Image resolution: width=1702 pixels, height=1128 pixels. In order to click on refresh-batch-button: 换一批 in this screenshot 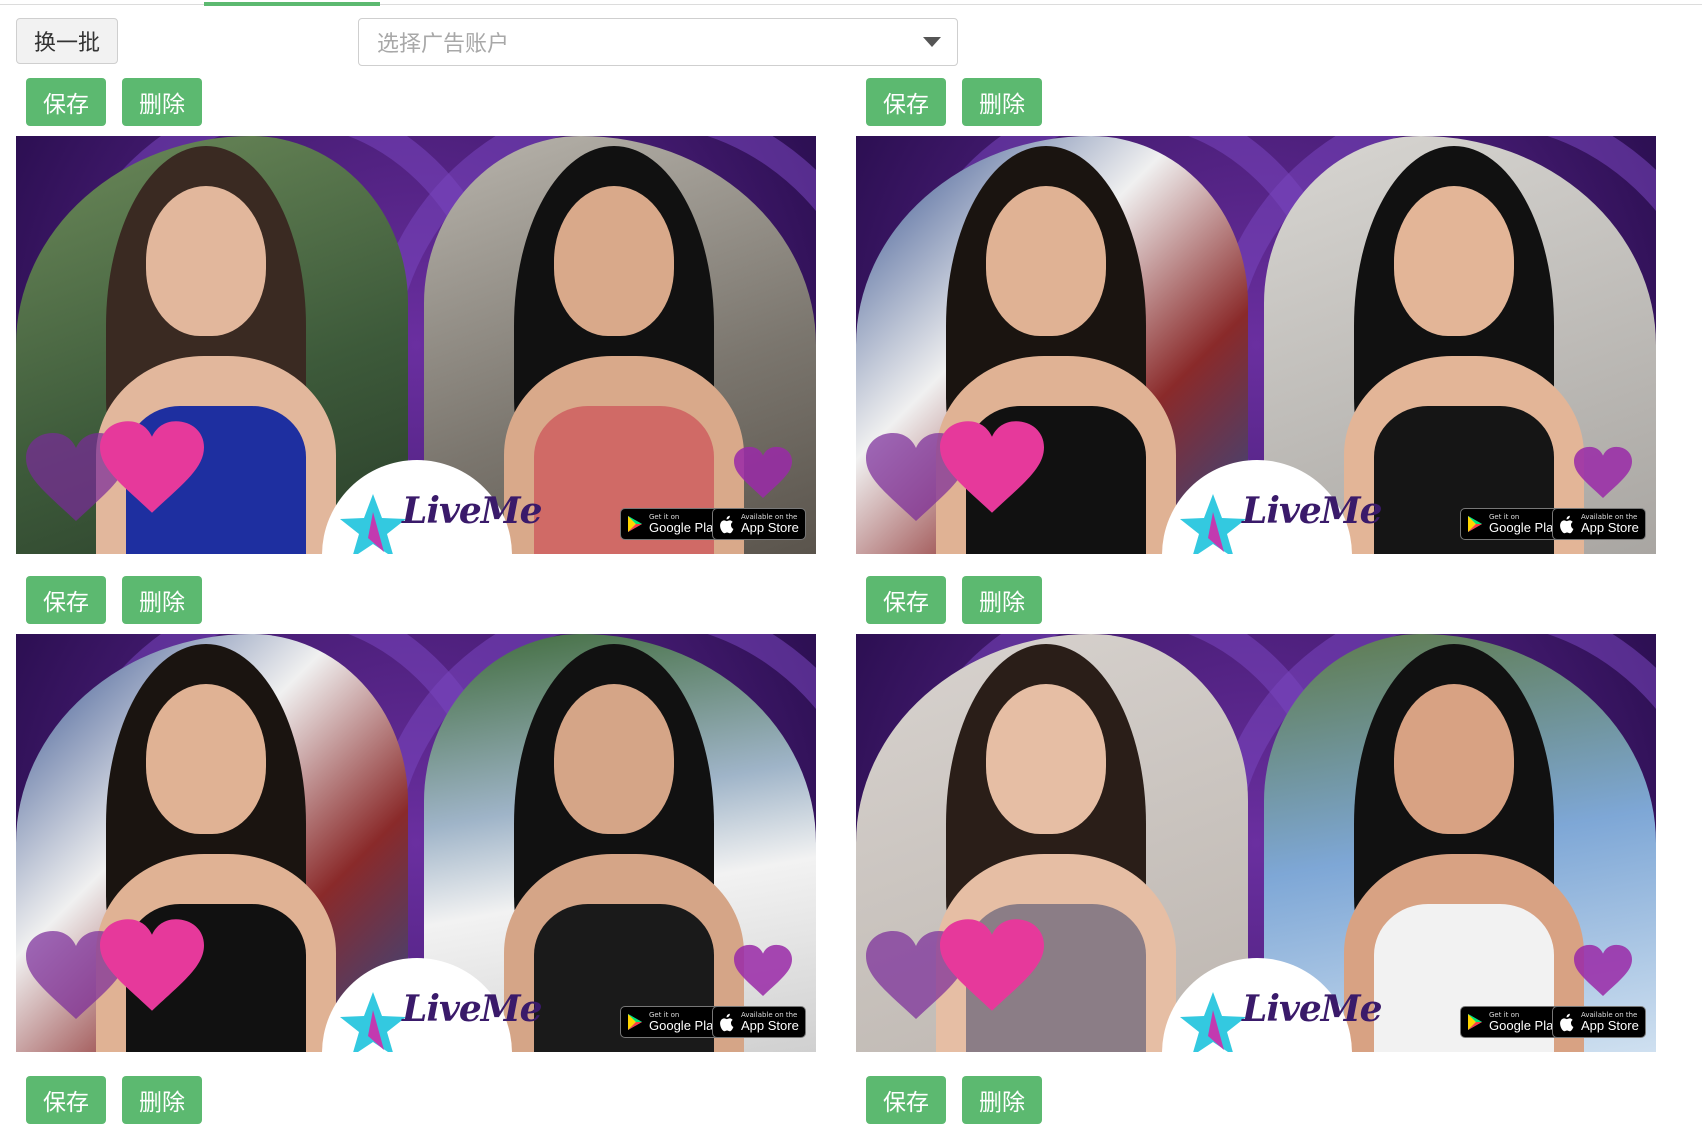, I will do `click(67, 41)`.